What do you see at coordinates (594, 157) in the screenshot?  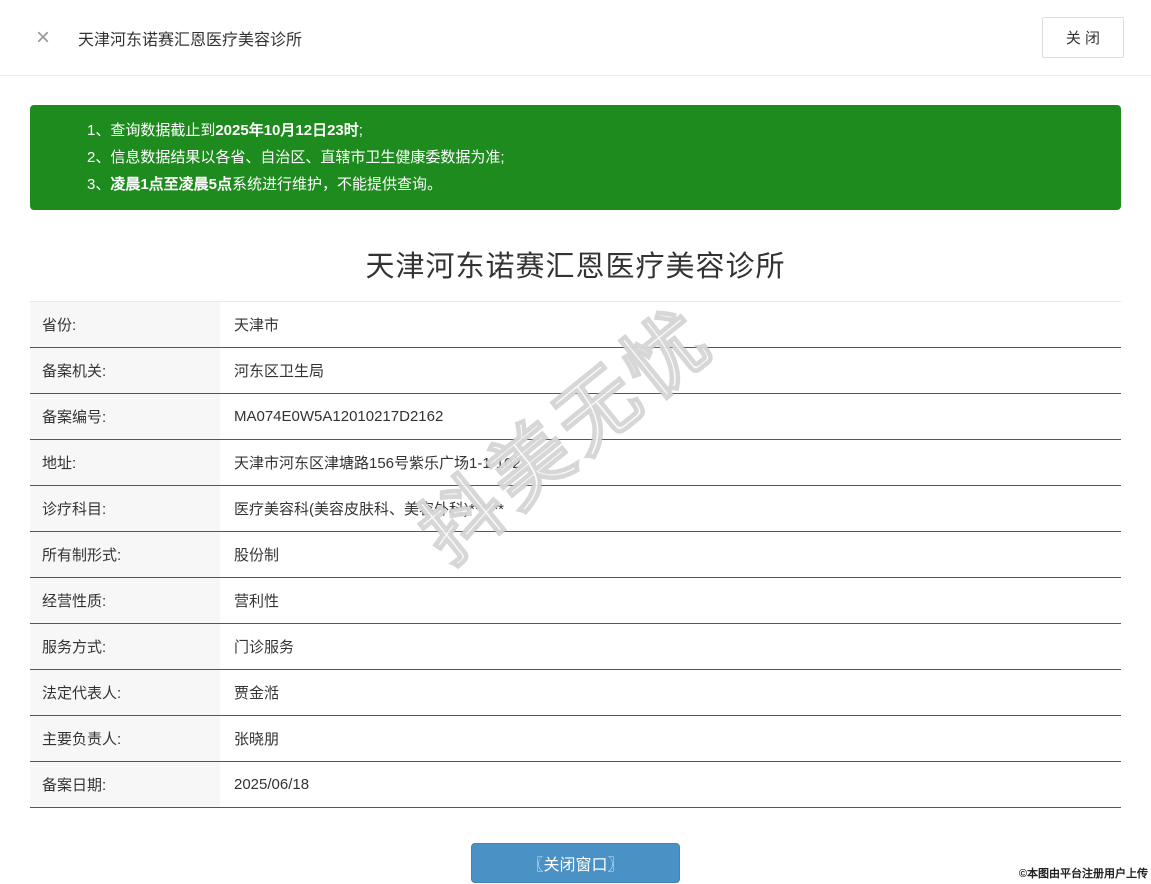 I see `notice-line-2: 2、信息数据结果以各省、自治区、直辖市卫生健康委数据为准;` at bounding box center [594, 157].